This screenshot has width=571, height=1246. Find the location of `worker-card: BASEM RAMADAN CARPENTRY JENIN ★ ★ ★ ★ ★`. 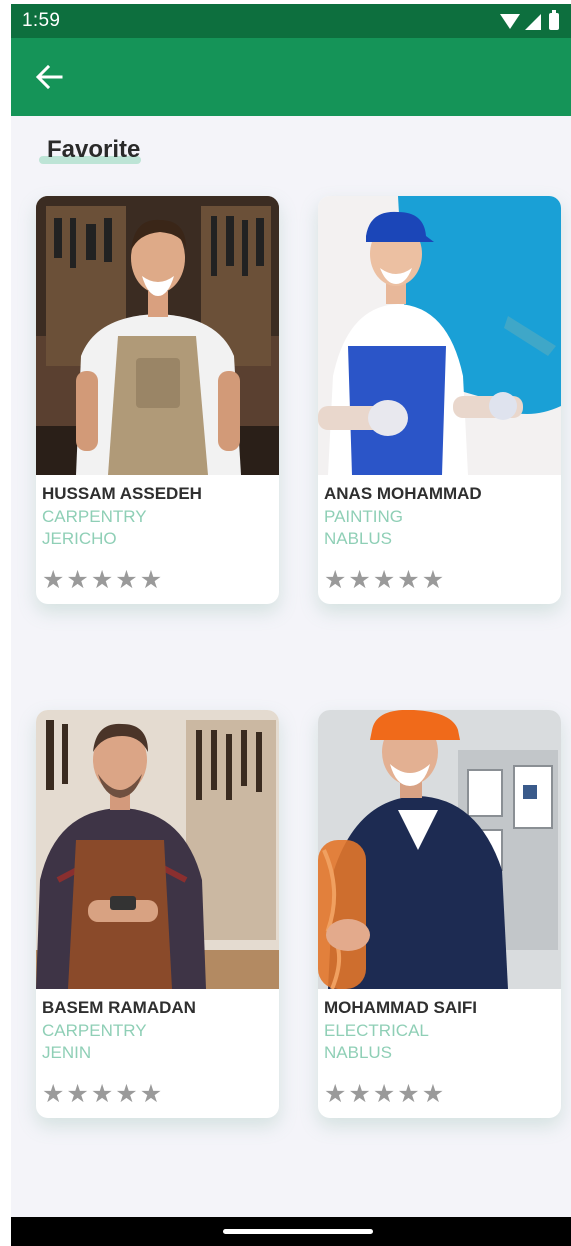

worker-card: BASEM RAMADAN CARPENTRY JENIN ★ ★ ★ ★ ★ is located at coordinates (157, 914).